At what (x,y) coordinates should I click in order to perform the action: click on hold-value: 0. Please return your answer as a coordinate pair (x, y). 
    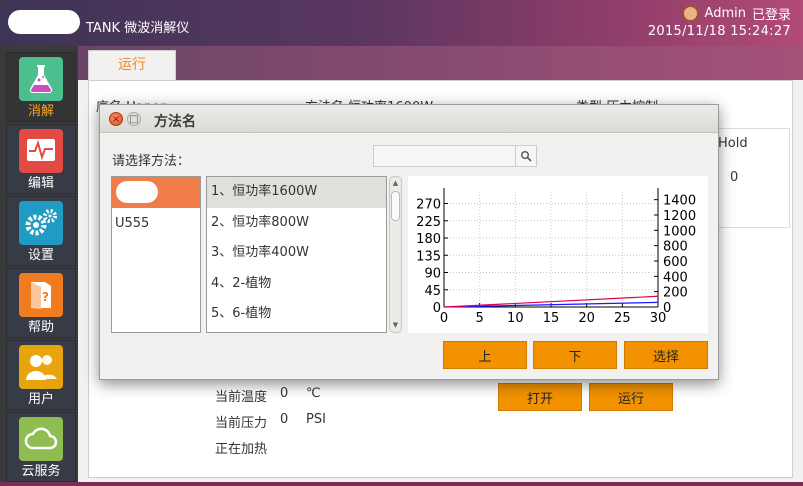
    Looking at the image, I should click on (734, 177).